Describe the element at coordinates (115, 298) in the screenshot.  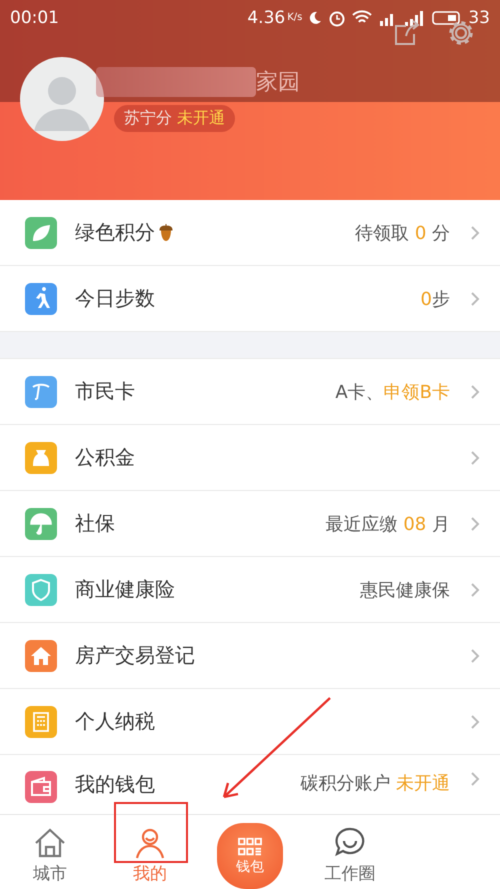
I see `row-title: 今日步数` at that location.